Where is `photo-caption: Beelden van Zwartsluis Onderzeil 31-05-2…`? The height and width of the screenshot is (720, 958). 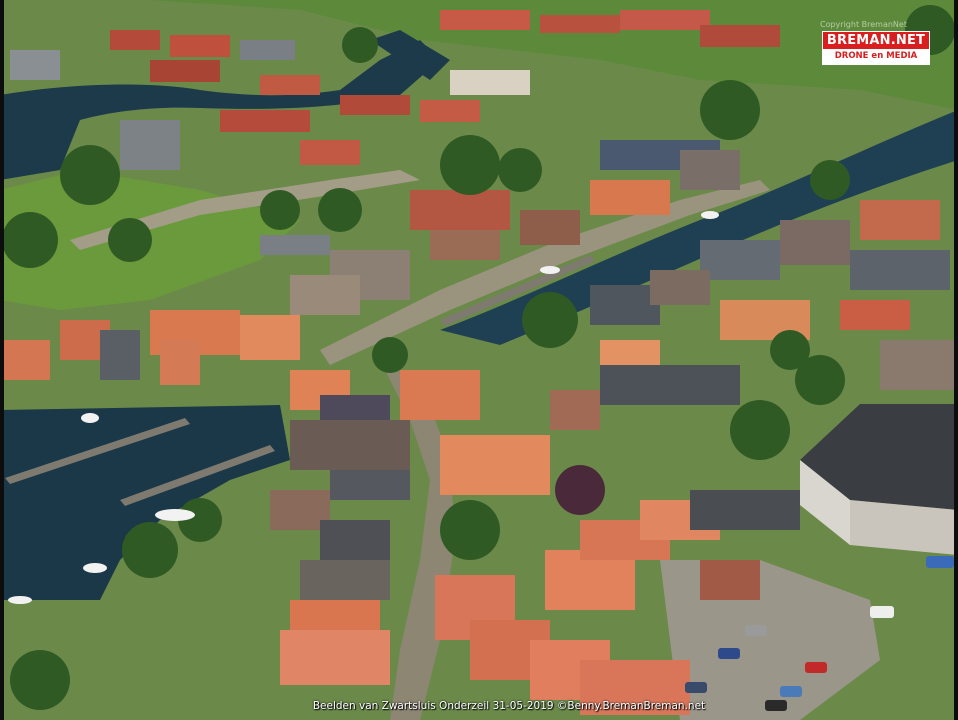 photo-caption: Beelden van Zwartsluis Onderzeil 31-05-2… is located at coordinates (509, 706).